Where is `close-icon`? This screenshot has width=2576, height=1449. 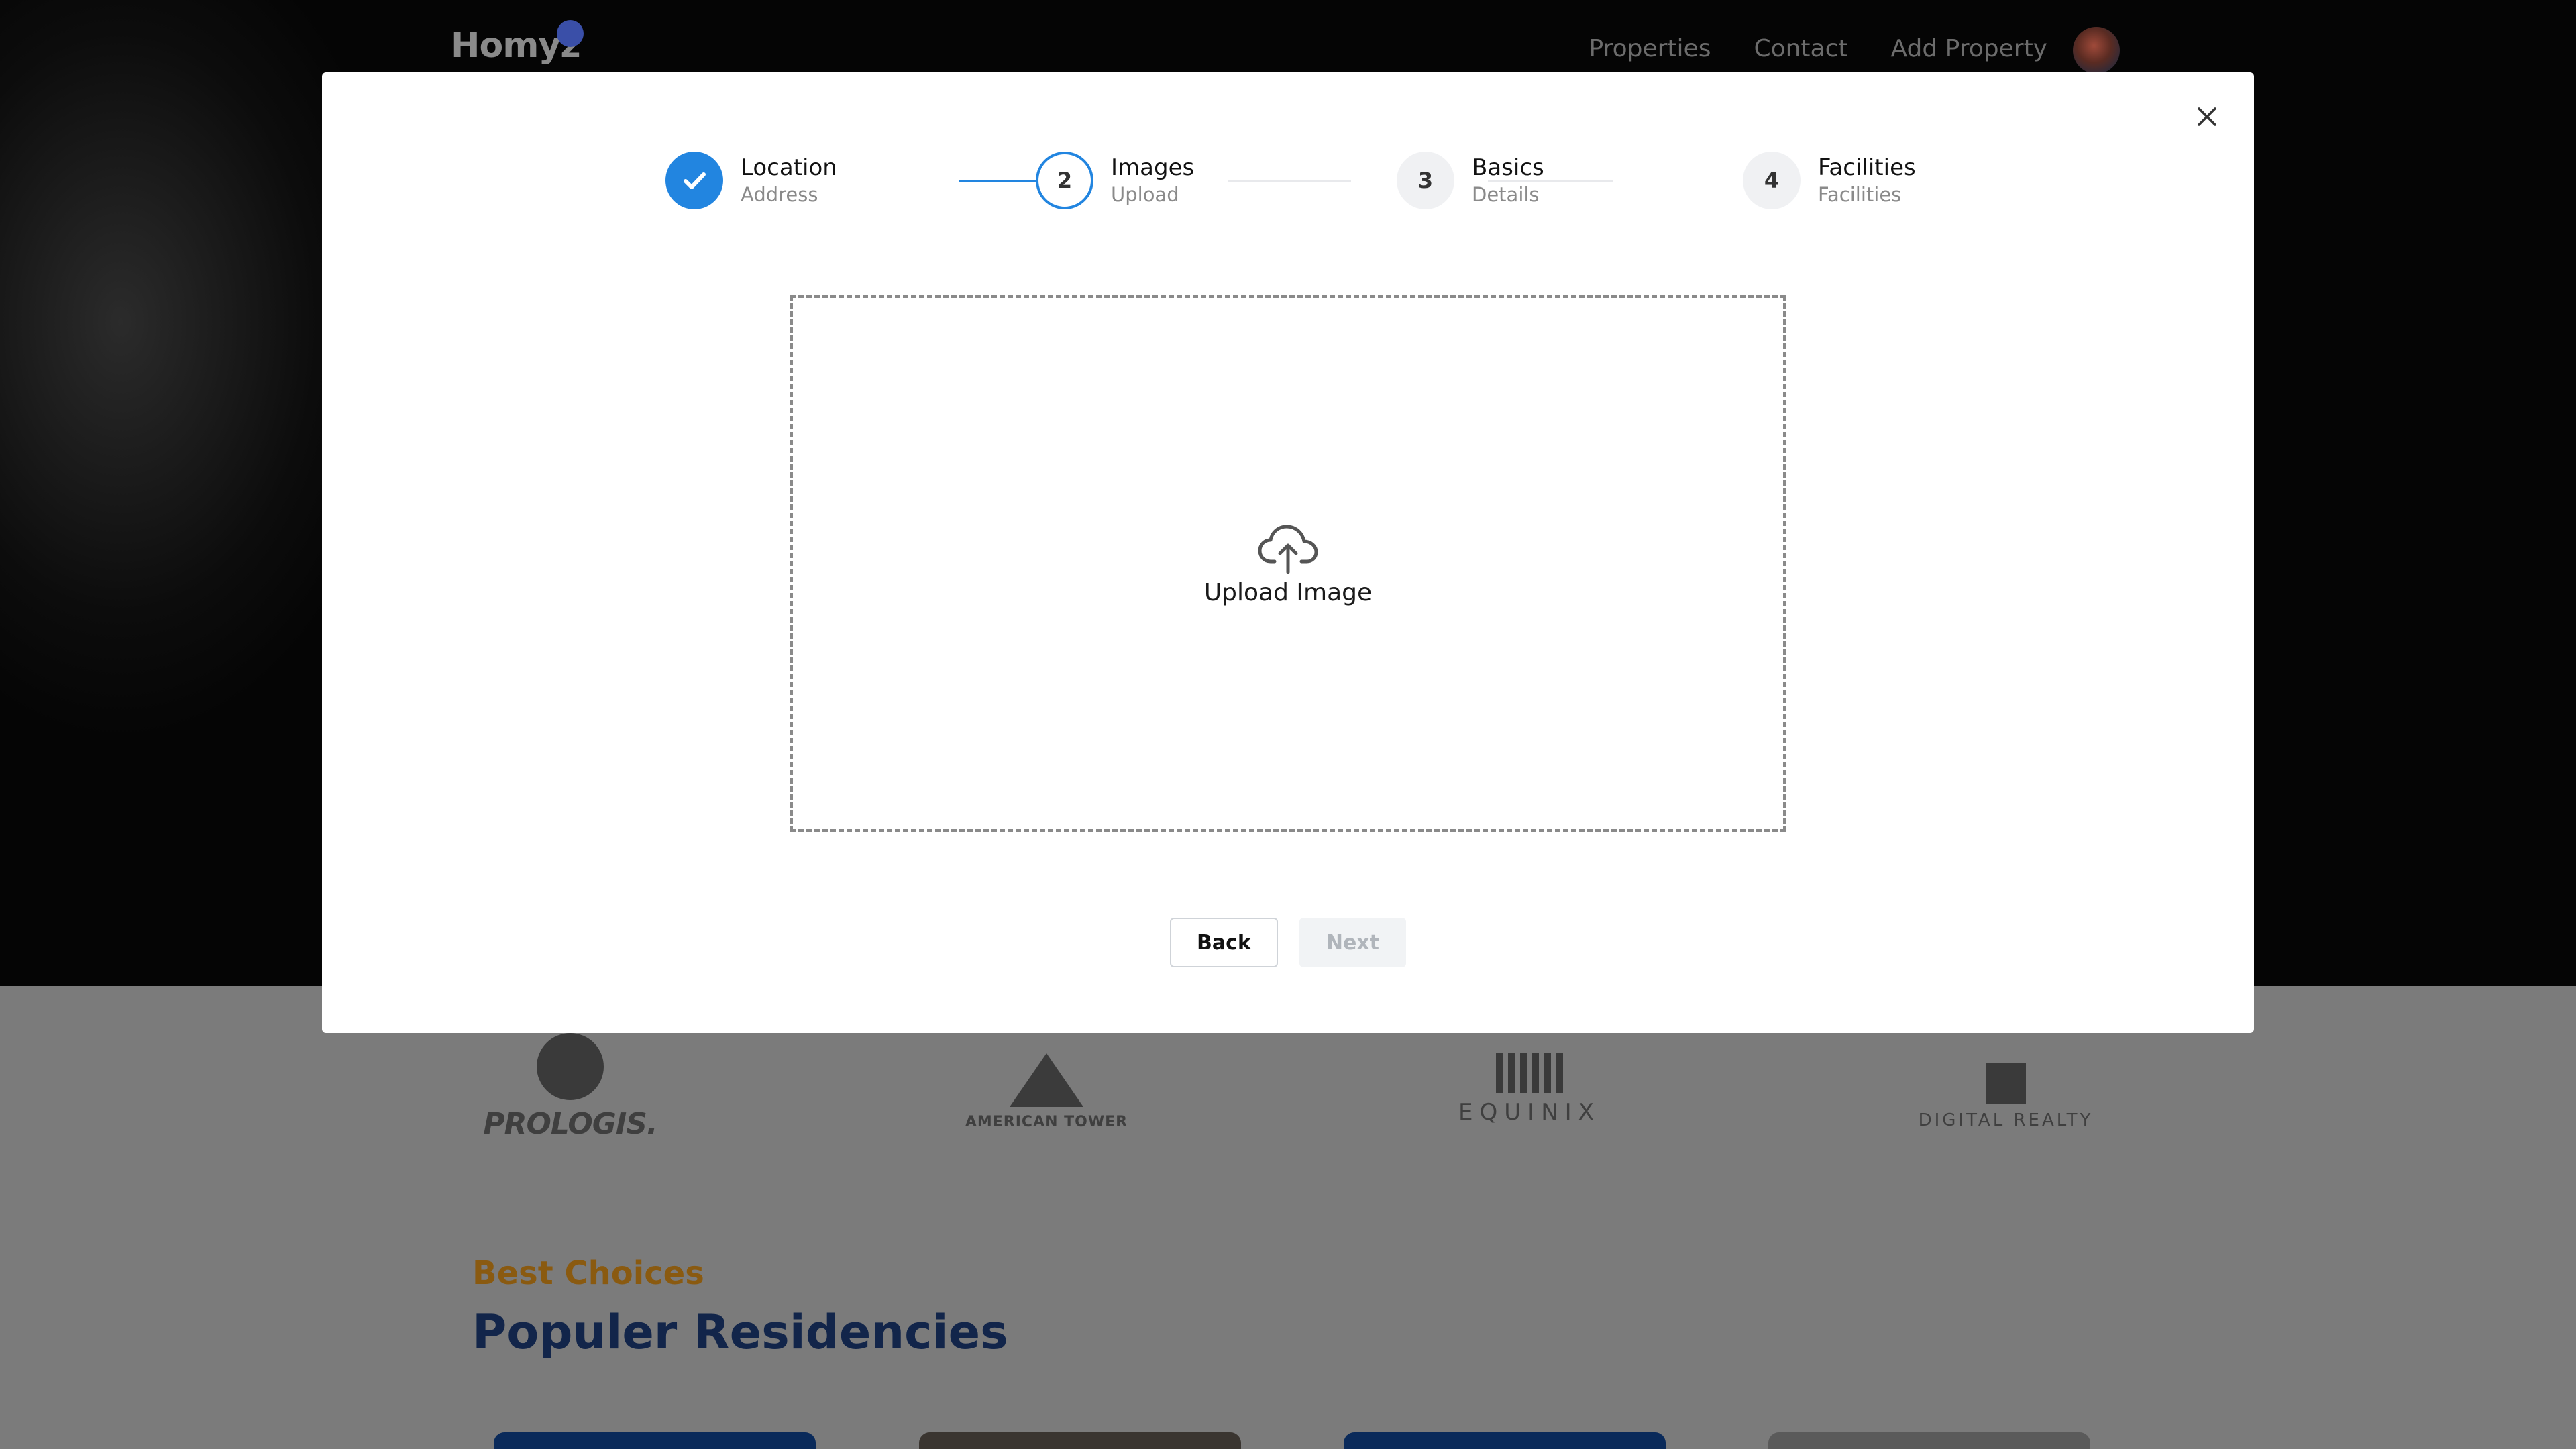
close-icon is located at coordinates (2207, 116).